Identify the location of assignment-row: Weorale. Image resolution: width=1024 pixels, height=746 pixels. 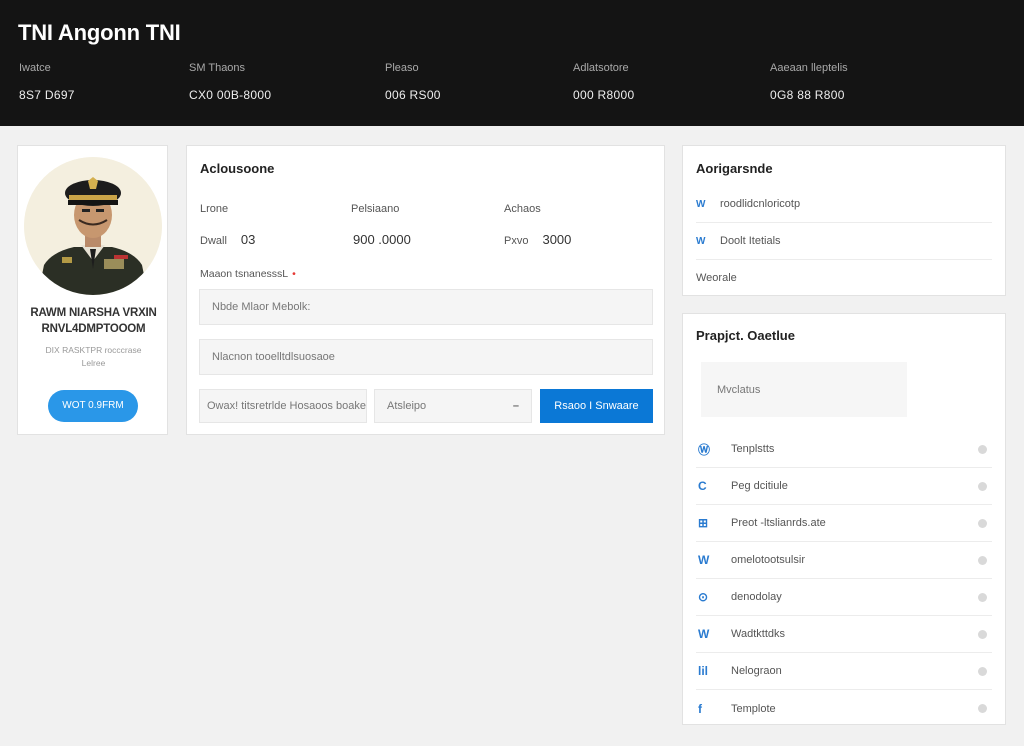
(844, 277).